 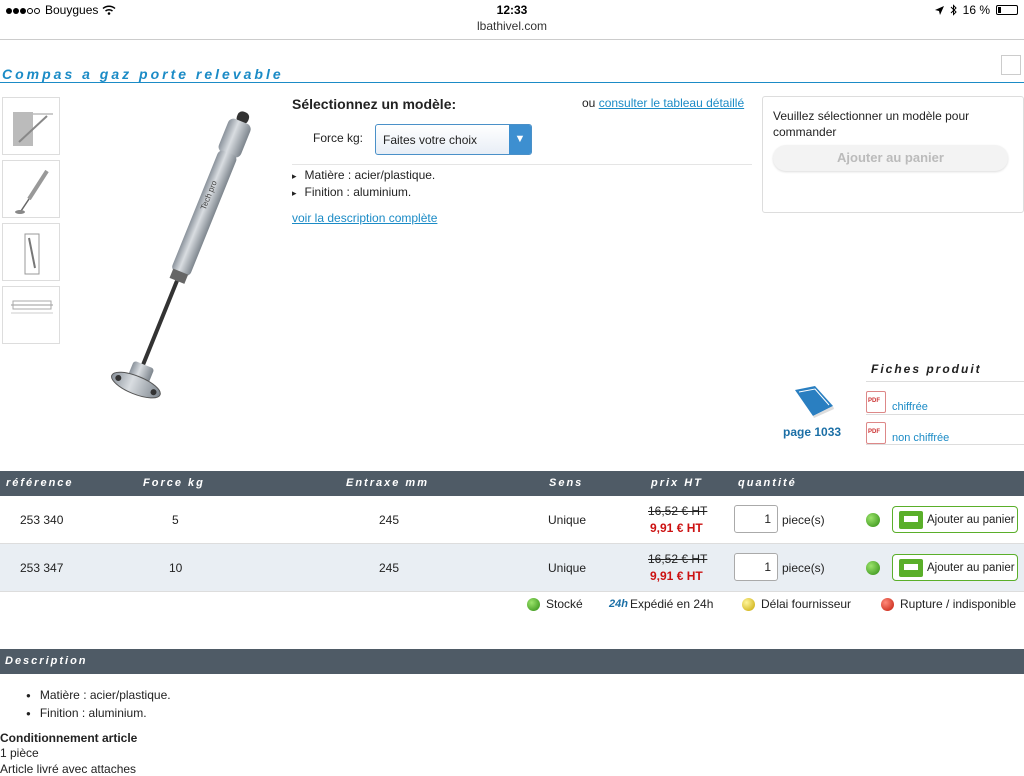 I want to click on force-select: Faites votre choix ▼, so click(x=453, y=139).